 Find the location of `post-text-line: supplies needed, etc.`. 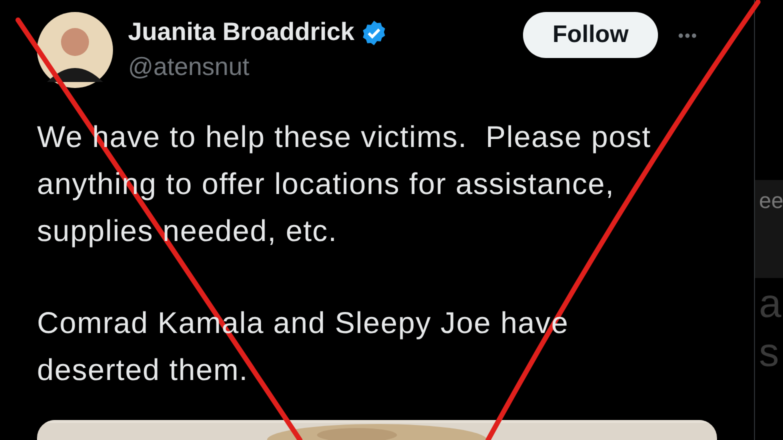

post-text-line: supplies needed, etc. is located at coordinates (187, 232).